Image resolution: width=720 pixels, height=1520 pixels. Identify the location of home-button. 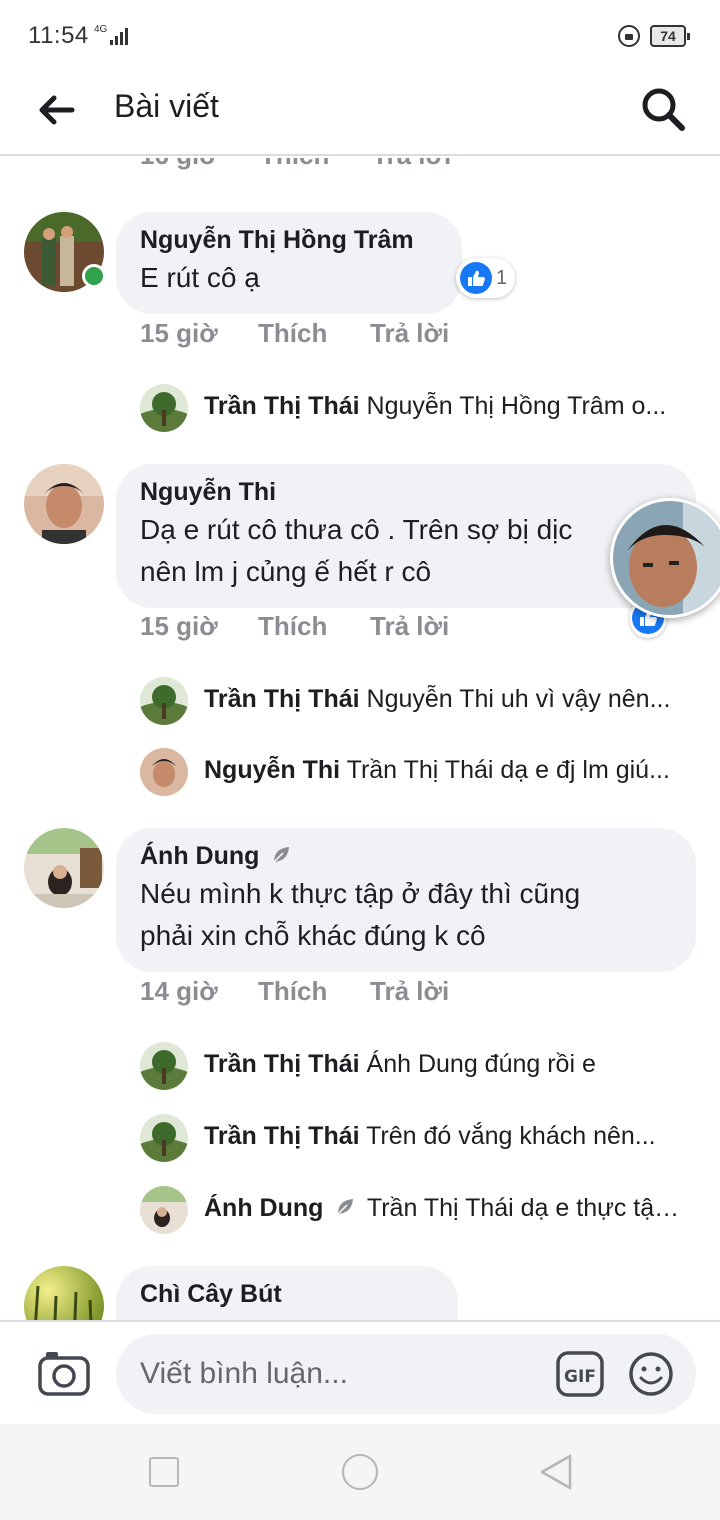
(360, 1472).